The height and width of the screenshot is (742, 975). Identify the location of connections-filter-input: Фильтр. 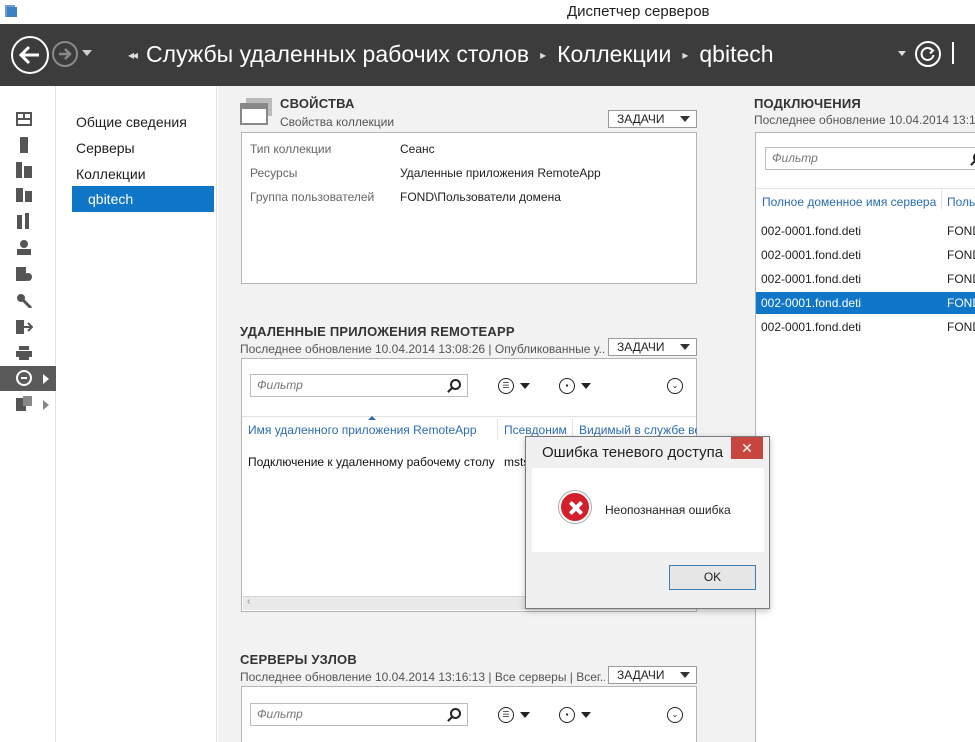
(870, 158).